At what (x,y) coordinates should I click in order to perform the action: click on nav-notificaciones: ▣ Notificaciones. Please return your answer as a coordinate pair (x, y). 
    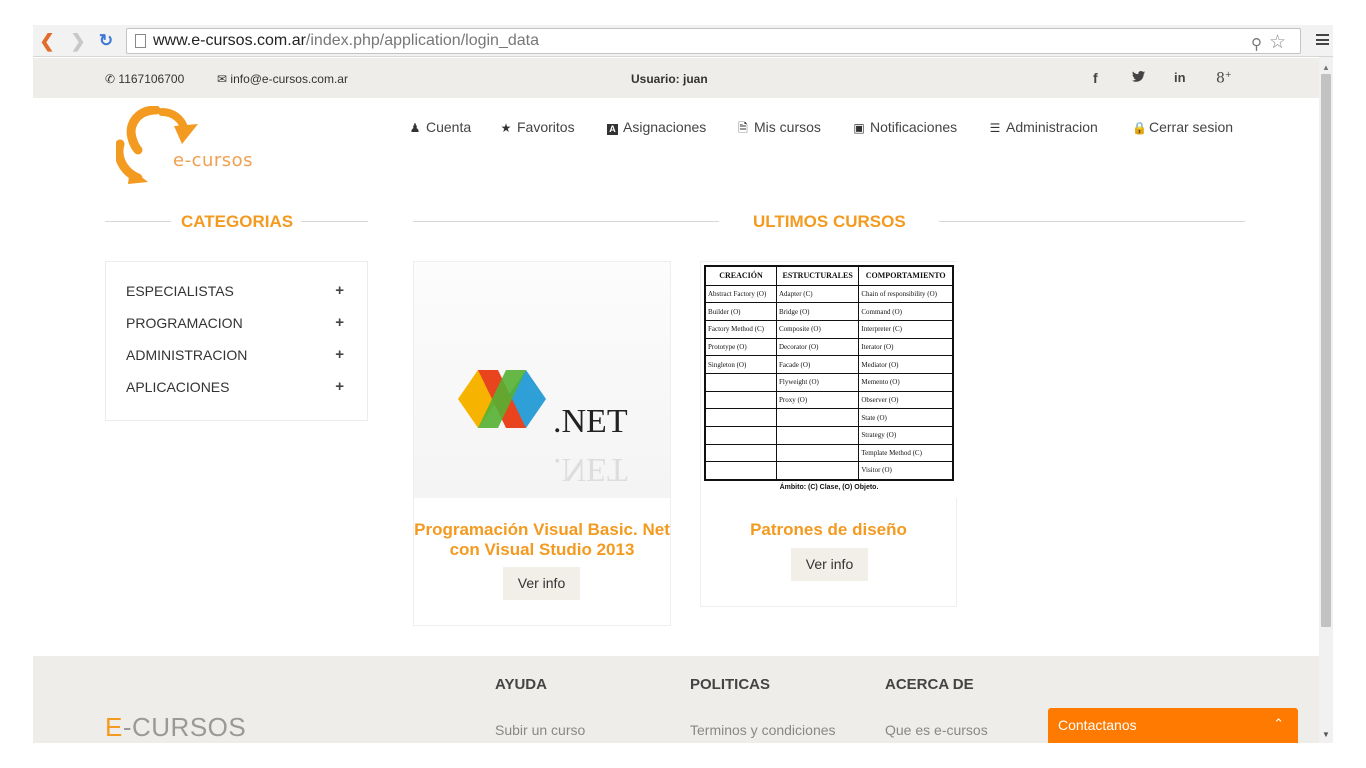
    Looking at the image, I should click on (905, 127).